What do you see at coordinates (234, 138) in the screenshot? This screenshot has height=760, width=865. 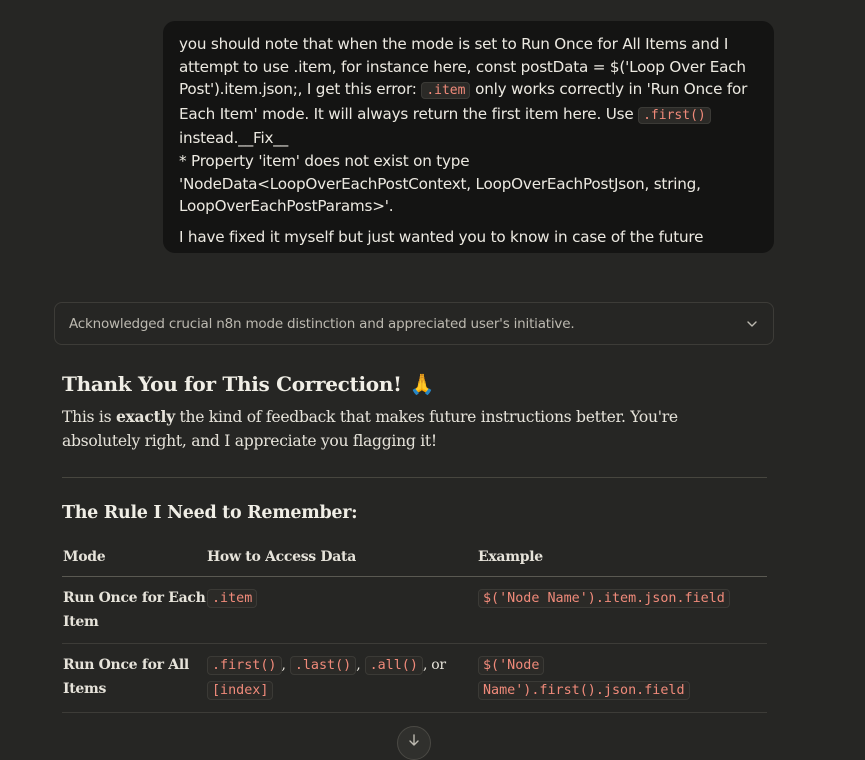 I see `user-message-text: instead.__Fix__` at bounding box center [234, 138].